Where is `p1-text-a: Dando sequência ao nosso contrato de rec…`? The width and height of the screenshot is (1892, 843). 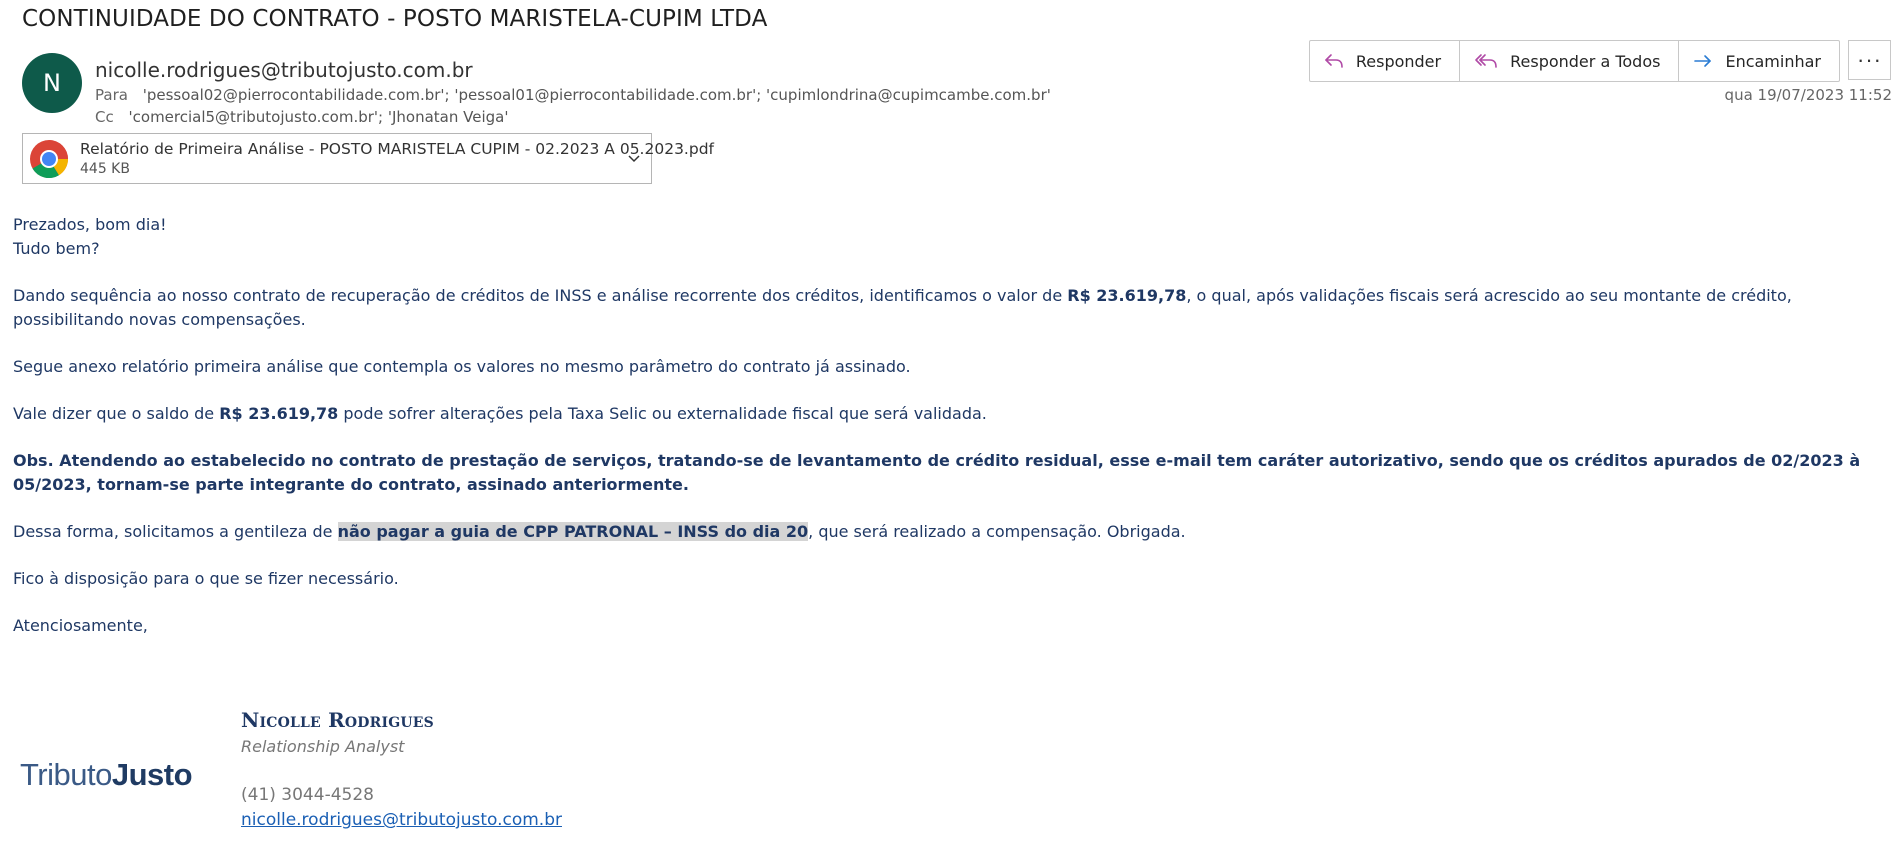 p1-text-a: Dando sequência ao nosso contrato de rec… is located at coordinates (540, 295).